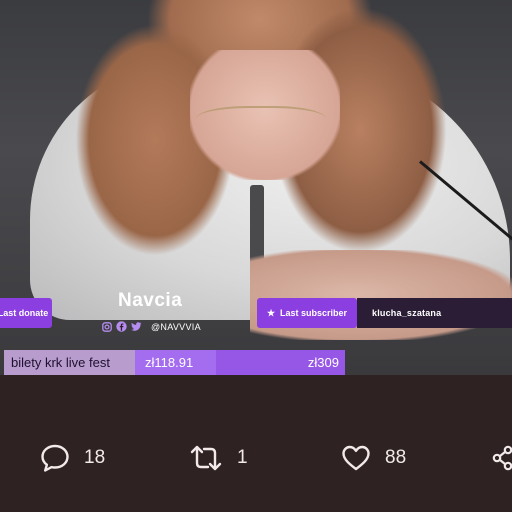 The image size is (512, 512). I want to click on streamer-handle: @NAVVVIA, so click(176, 326).